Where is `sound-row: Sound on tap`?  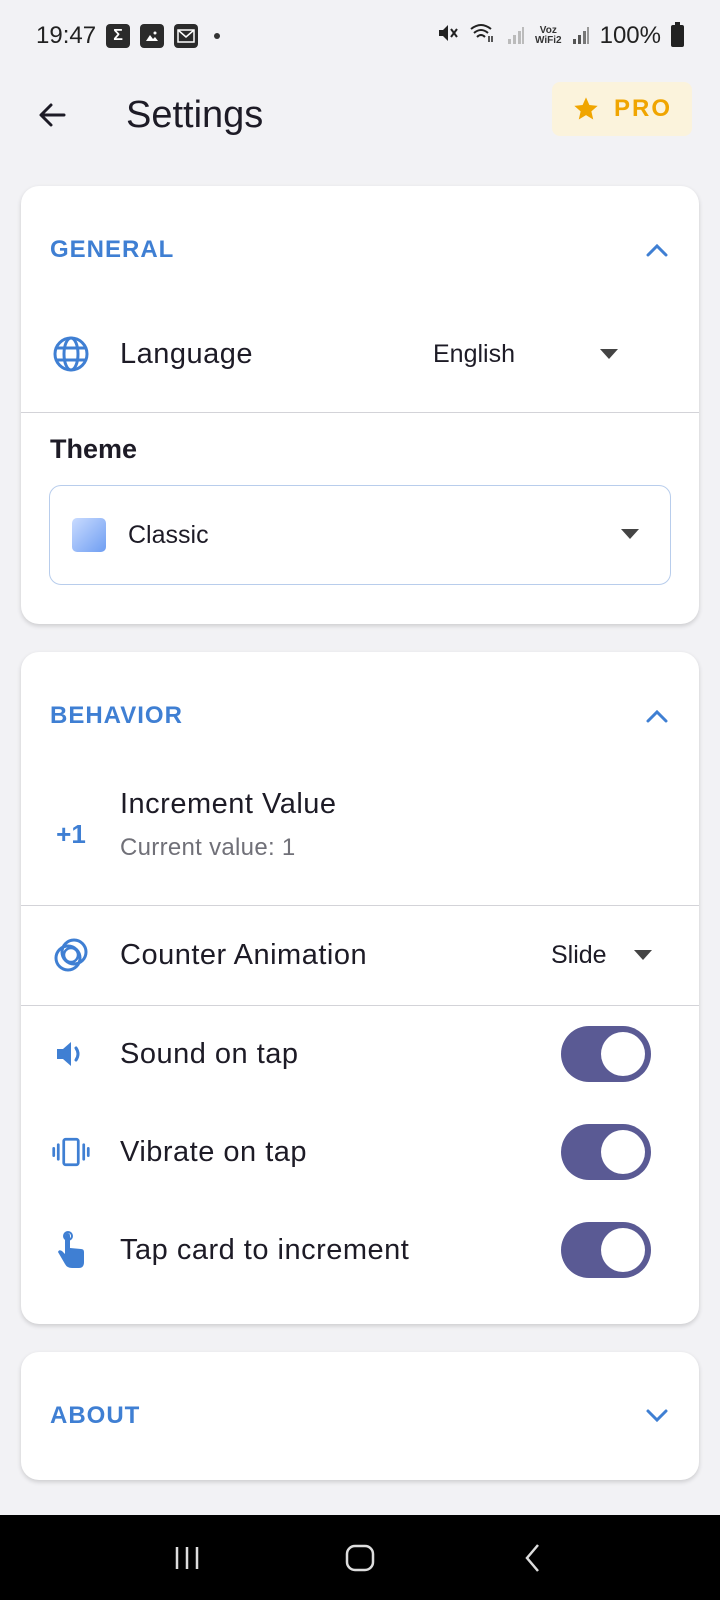 sound-row: Sound on tap is located at coordinates (360, 1054).